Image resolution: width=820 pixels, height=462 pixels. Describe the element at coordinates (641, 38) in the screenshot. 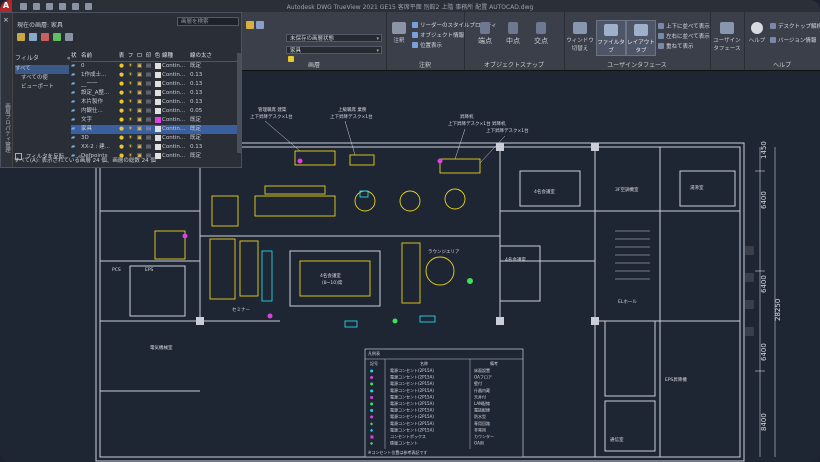

I see `layout-tab-button: レイアウトタブ` at that location.